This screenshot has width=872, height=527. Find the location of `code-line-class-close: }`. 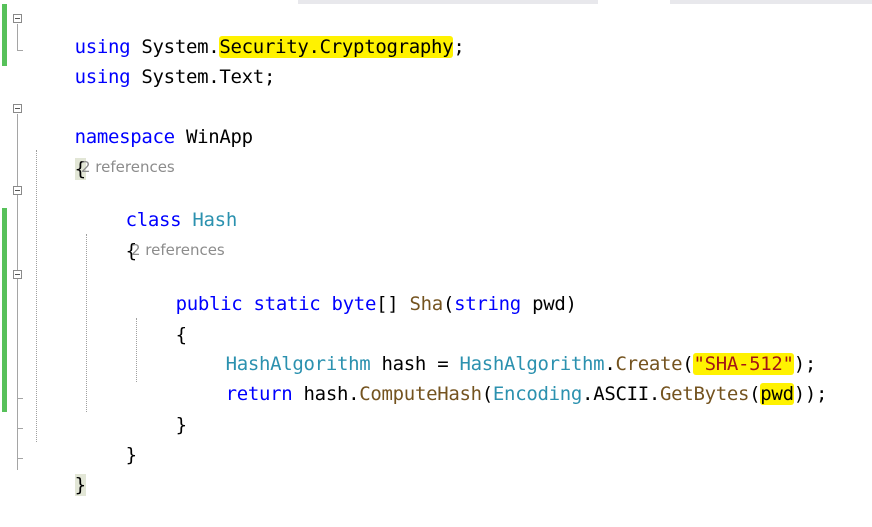

code-line-class-close: } is located at coordinates (109, 439).